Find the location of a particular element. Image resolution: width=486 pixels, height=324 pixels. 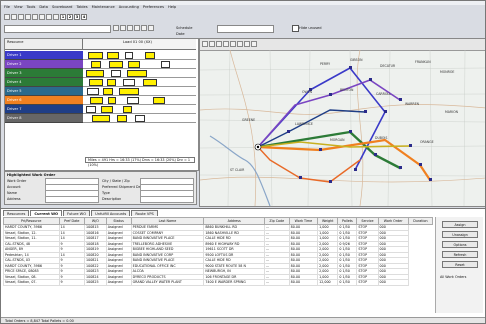

resource-row: Driver 1 is located at coordinates (44, 55).